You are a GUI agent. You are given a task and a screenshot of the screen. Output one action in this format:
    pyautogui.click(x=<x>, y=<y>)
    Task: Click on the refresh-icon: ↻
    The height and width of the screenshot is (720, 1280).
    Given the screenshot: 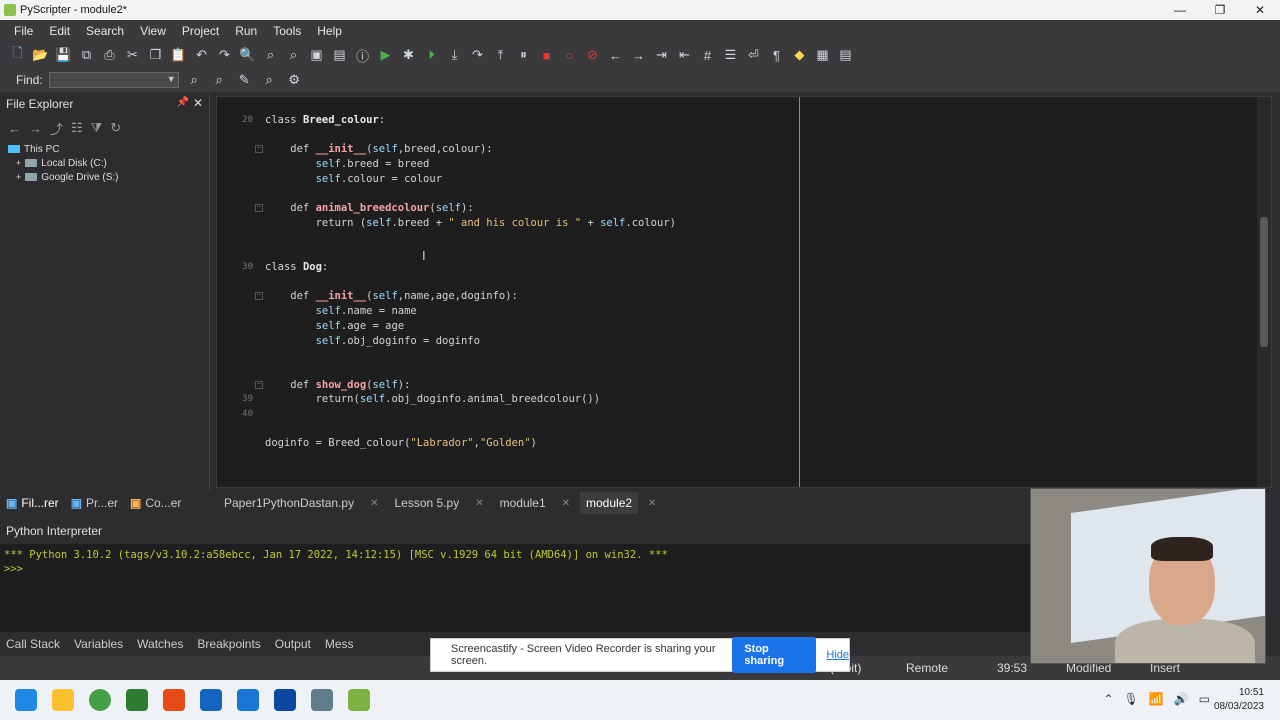 What is the action you would take?
    pyautogui.click(x=115, y=128)
    